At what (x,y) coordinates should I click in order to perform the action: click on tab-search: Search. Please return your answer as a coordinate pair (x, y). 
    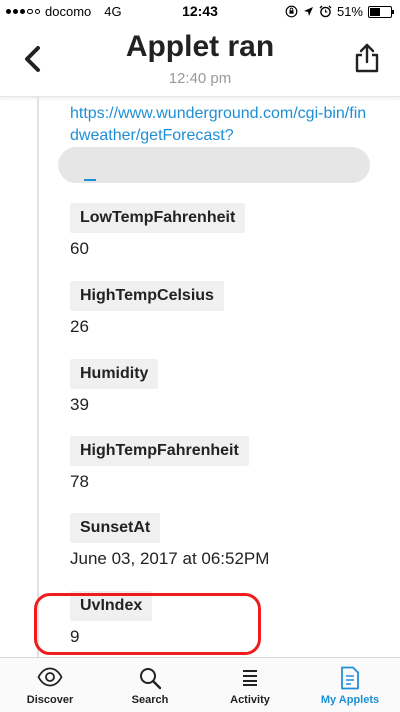
    Looking at the image, I should click on (150, 685).